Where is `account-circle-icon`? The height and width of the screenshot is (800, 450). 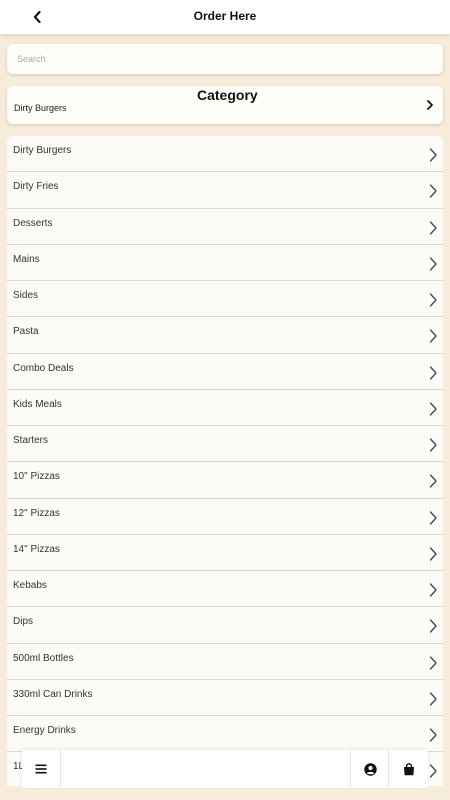 account-circle-icon is located at coordinates (370, 769).